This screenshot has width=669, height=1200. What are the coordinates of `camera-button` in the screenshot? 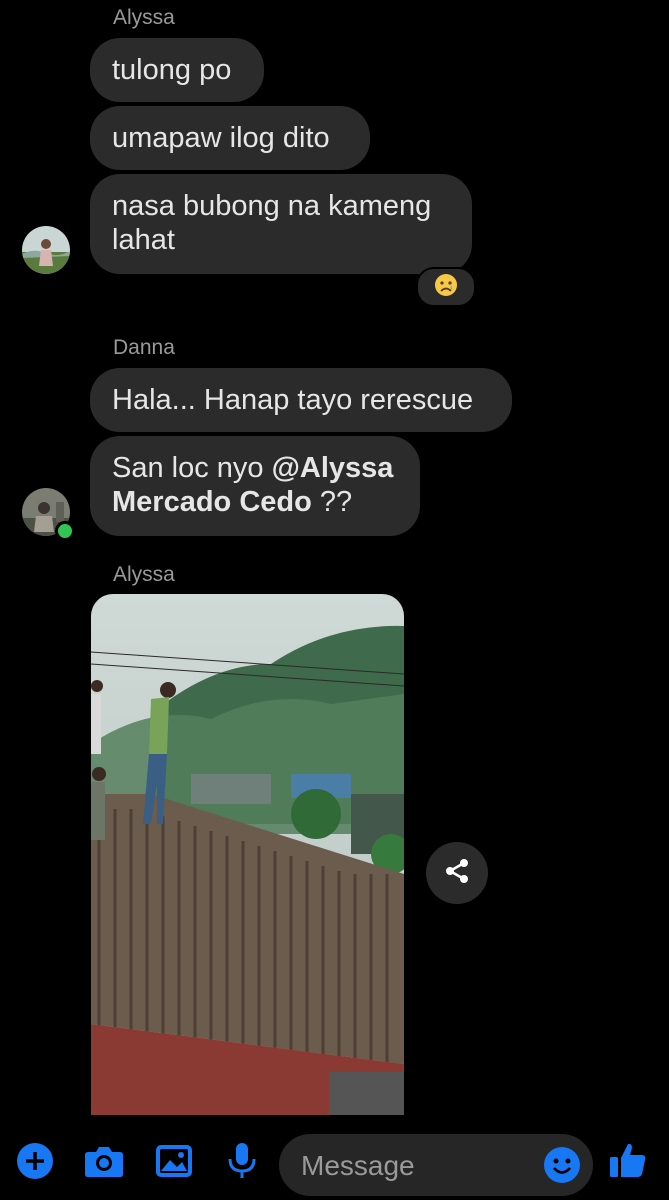 It's located at (104, 1163).